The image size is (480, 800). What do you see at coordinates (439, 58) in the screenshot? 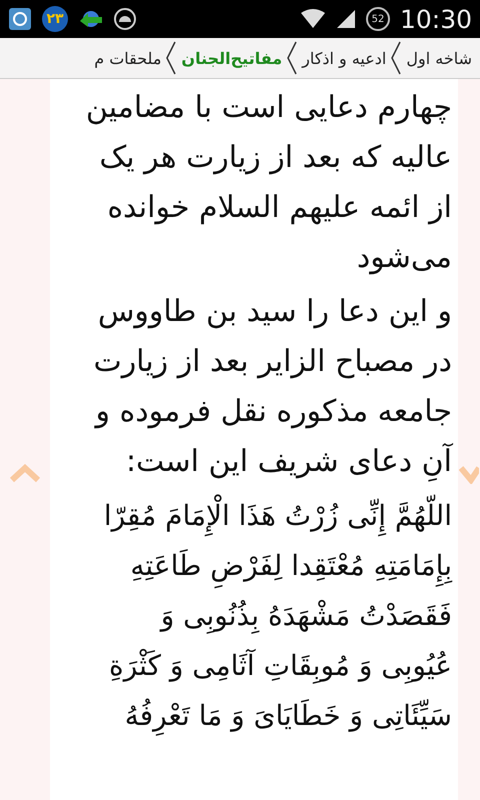
I see `breadcrumb-item: شاخه اول` at bounding box center [439, 58].